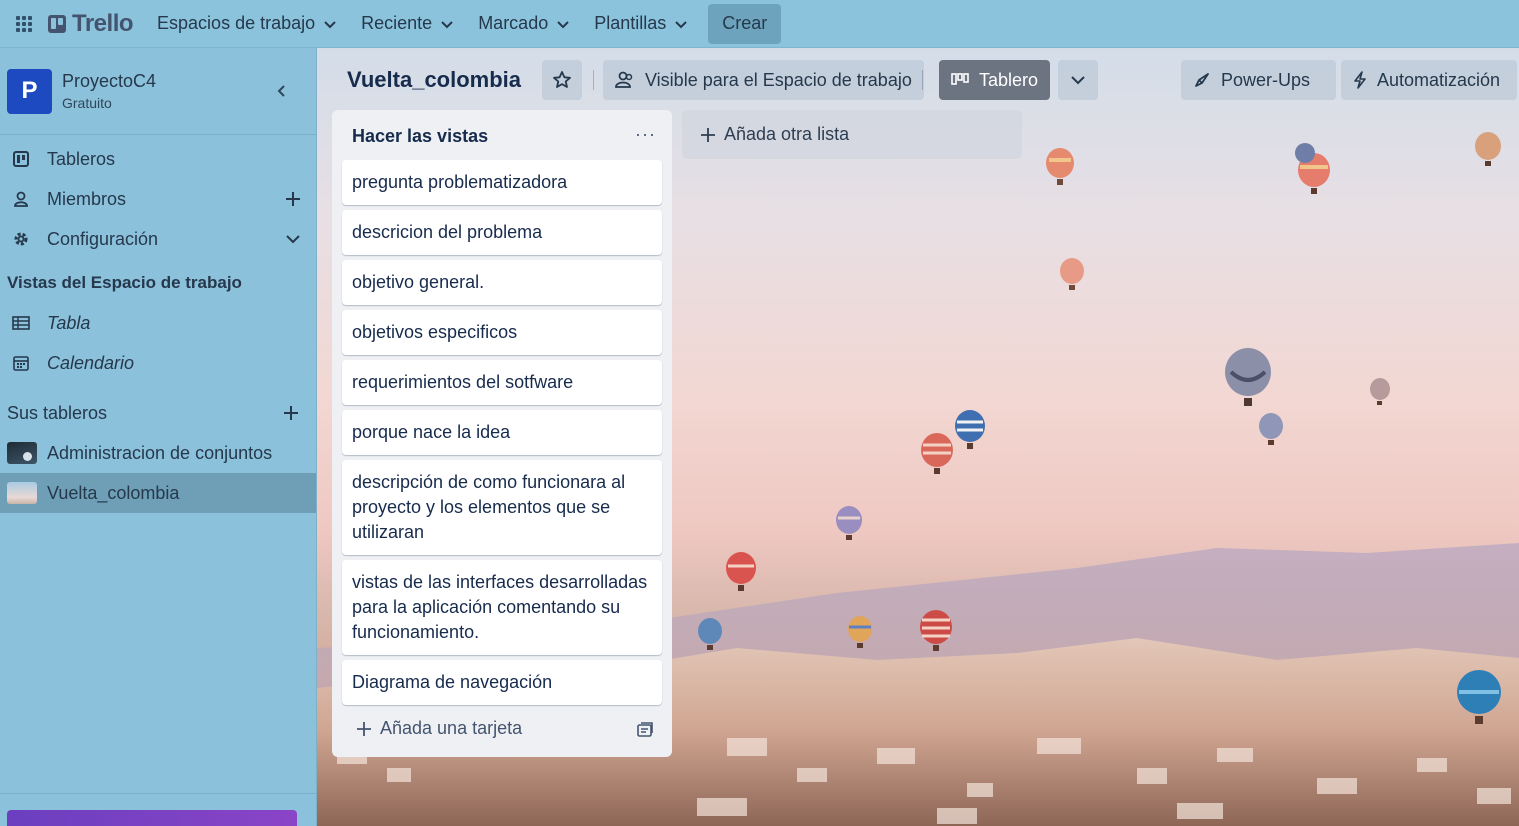 This screenshot has width=1519, height=826. I want to click on star-board-button, so click(562, 80).